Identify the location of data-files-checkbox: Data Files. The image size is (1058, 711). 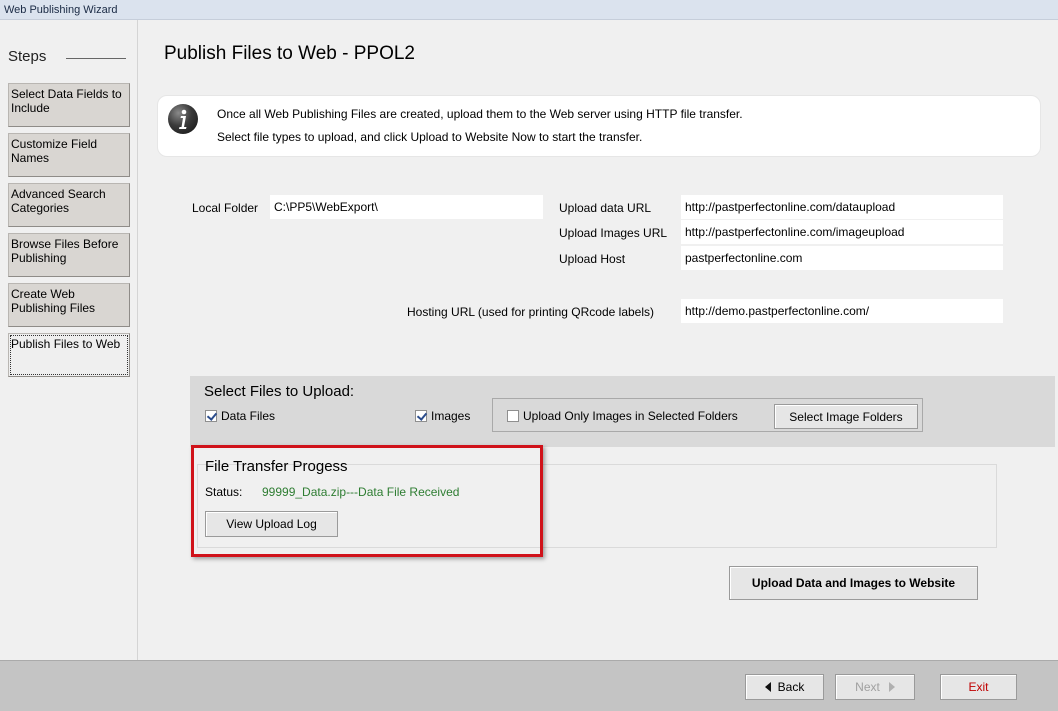
(240, 416).